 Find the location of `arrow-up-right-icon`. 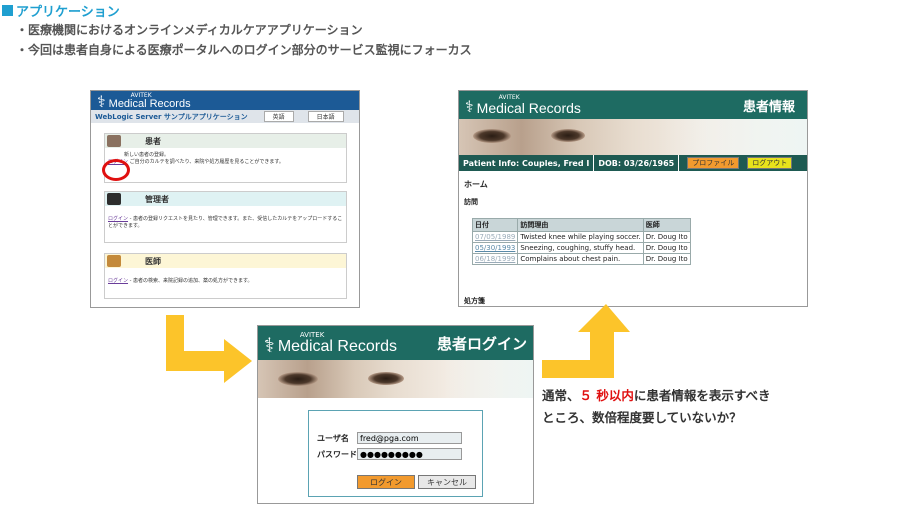

arrow-up-right-icon is located at coordinates (586, 341).